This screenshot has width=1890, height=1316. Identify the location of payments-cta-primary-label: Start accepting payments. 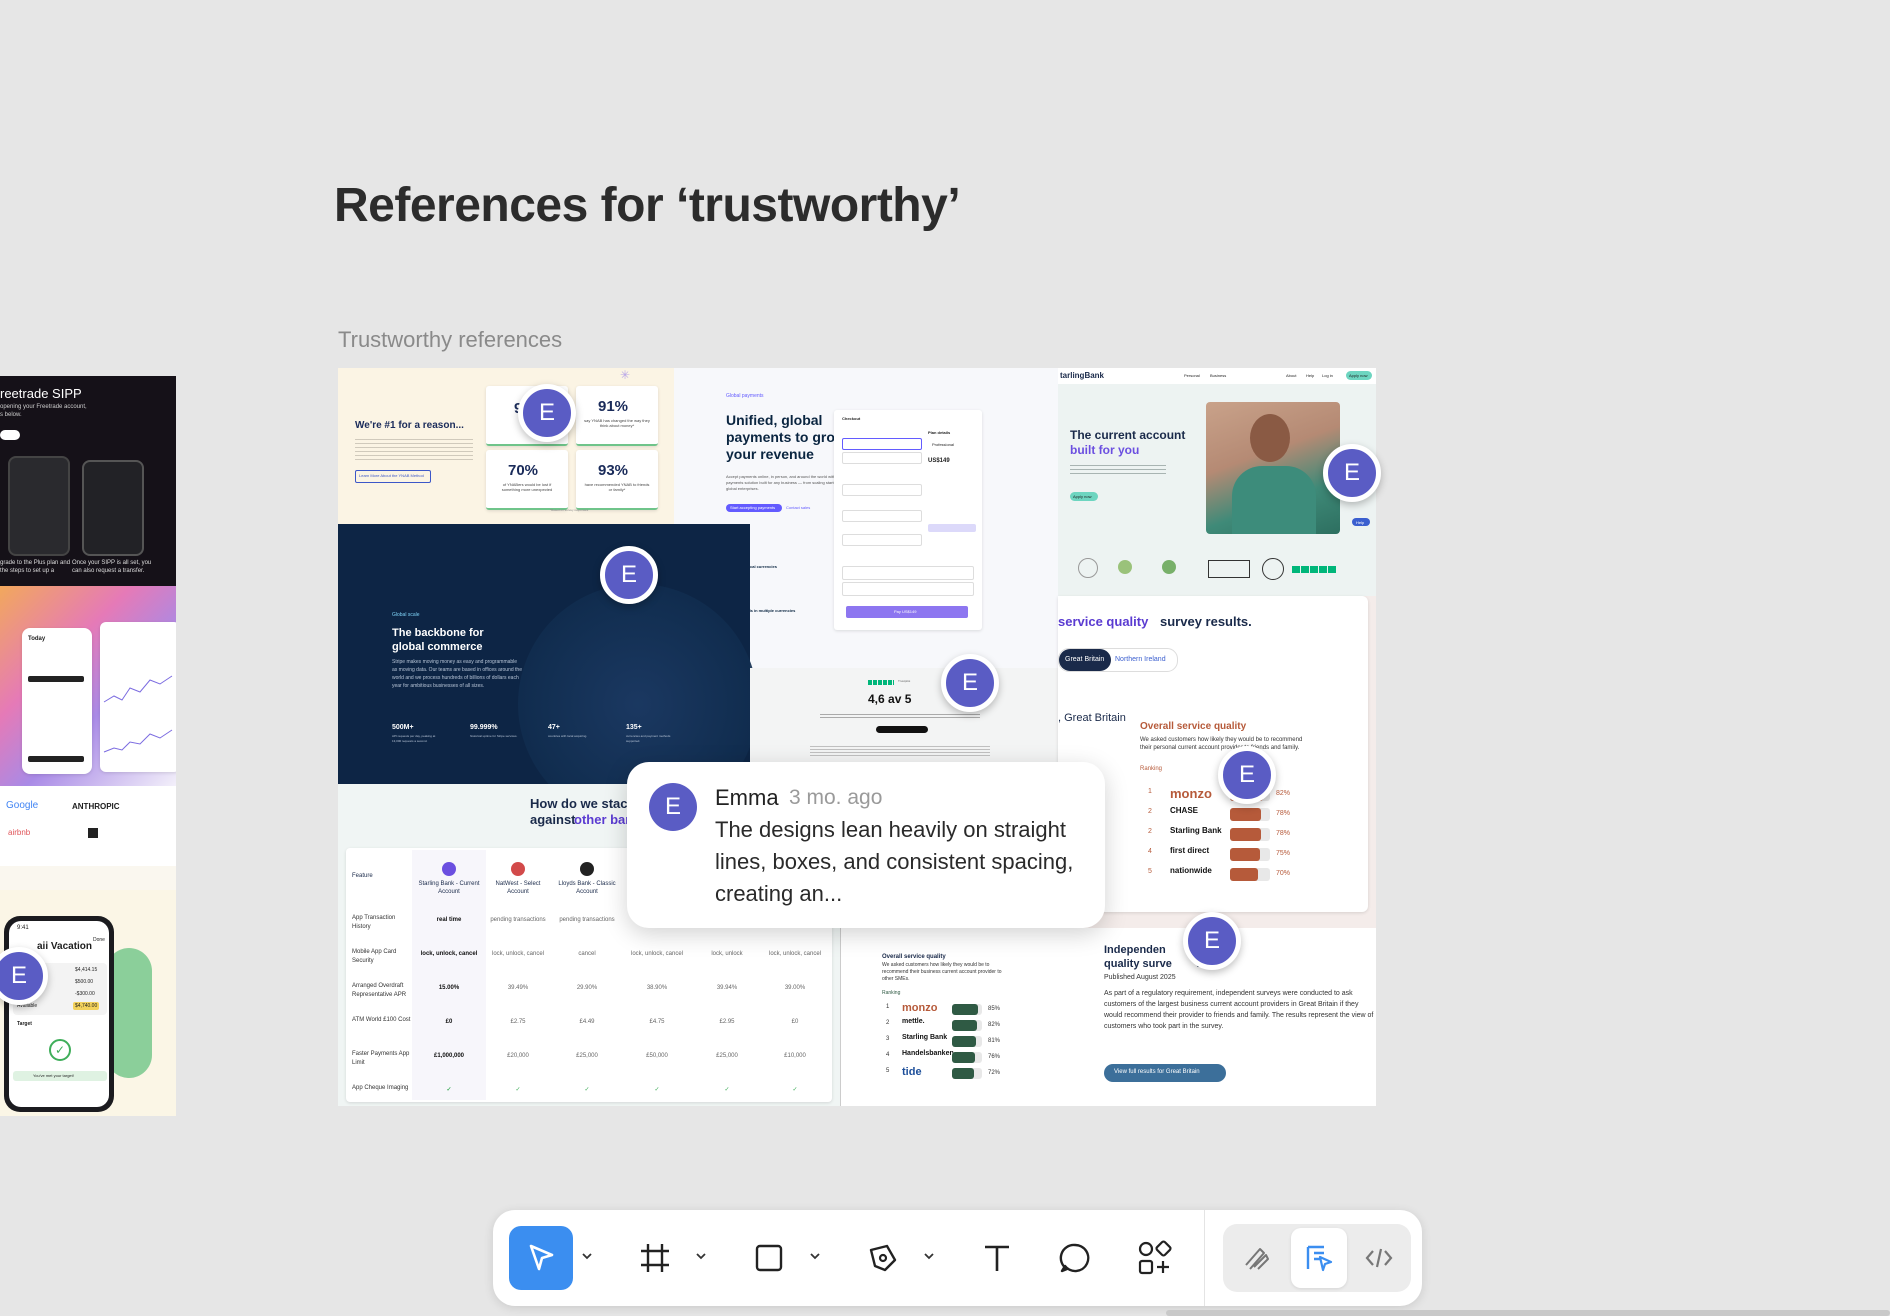
(753, 507).